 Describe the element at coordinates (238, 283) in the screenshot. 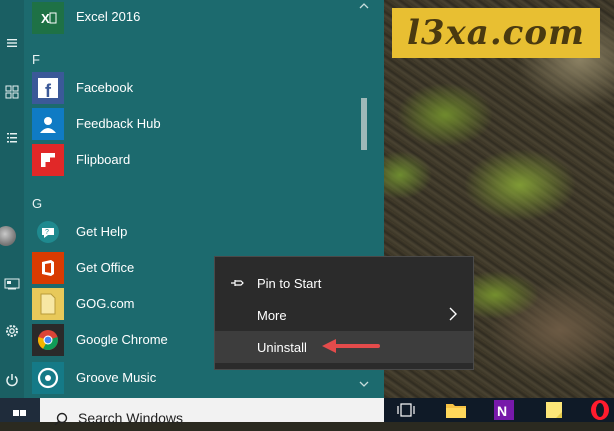

I see `pin-icon` at that location.